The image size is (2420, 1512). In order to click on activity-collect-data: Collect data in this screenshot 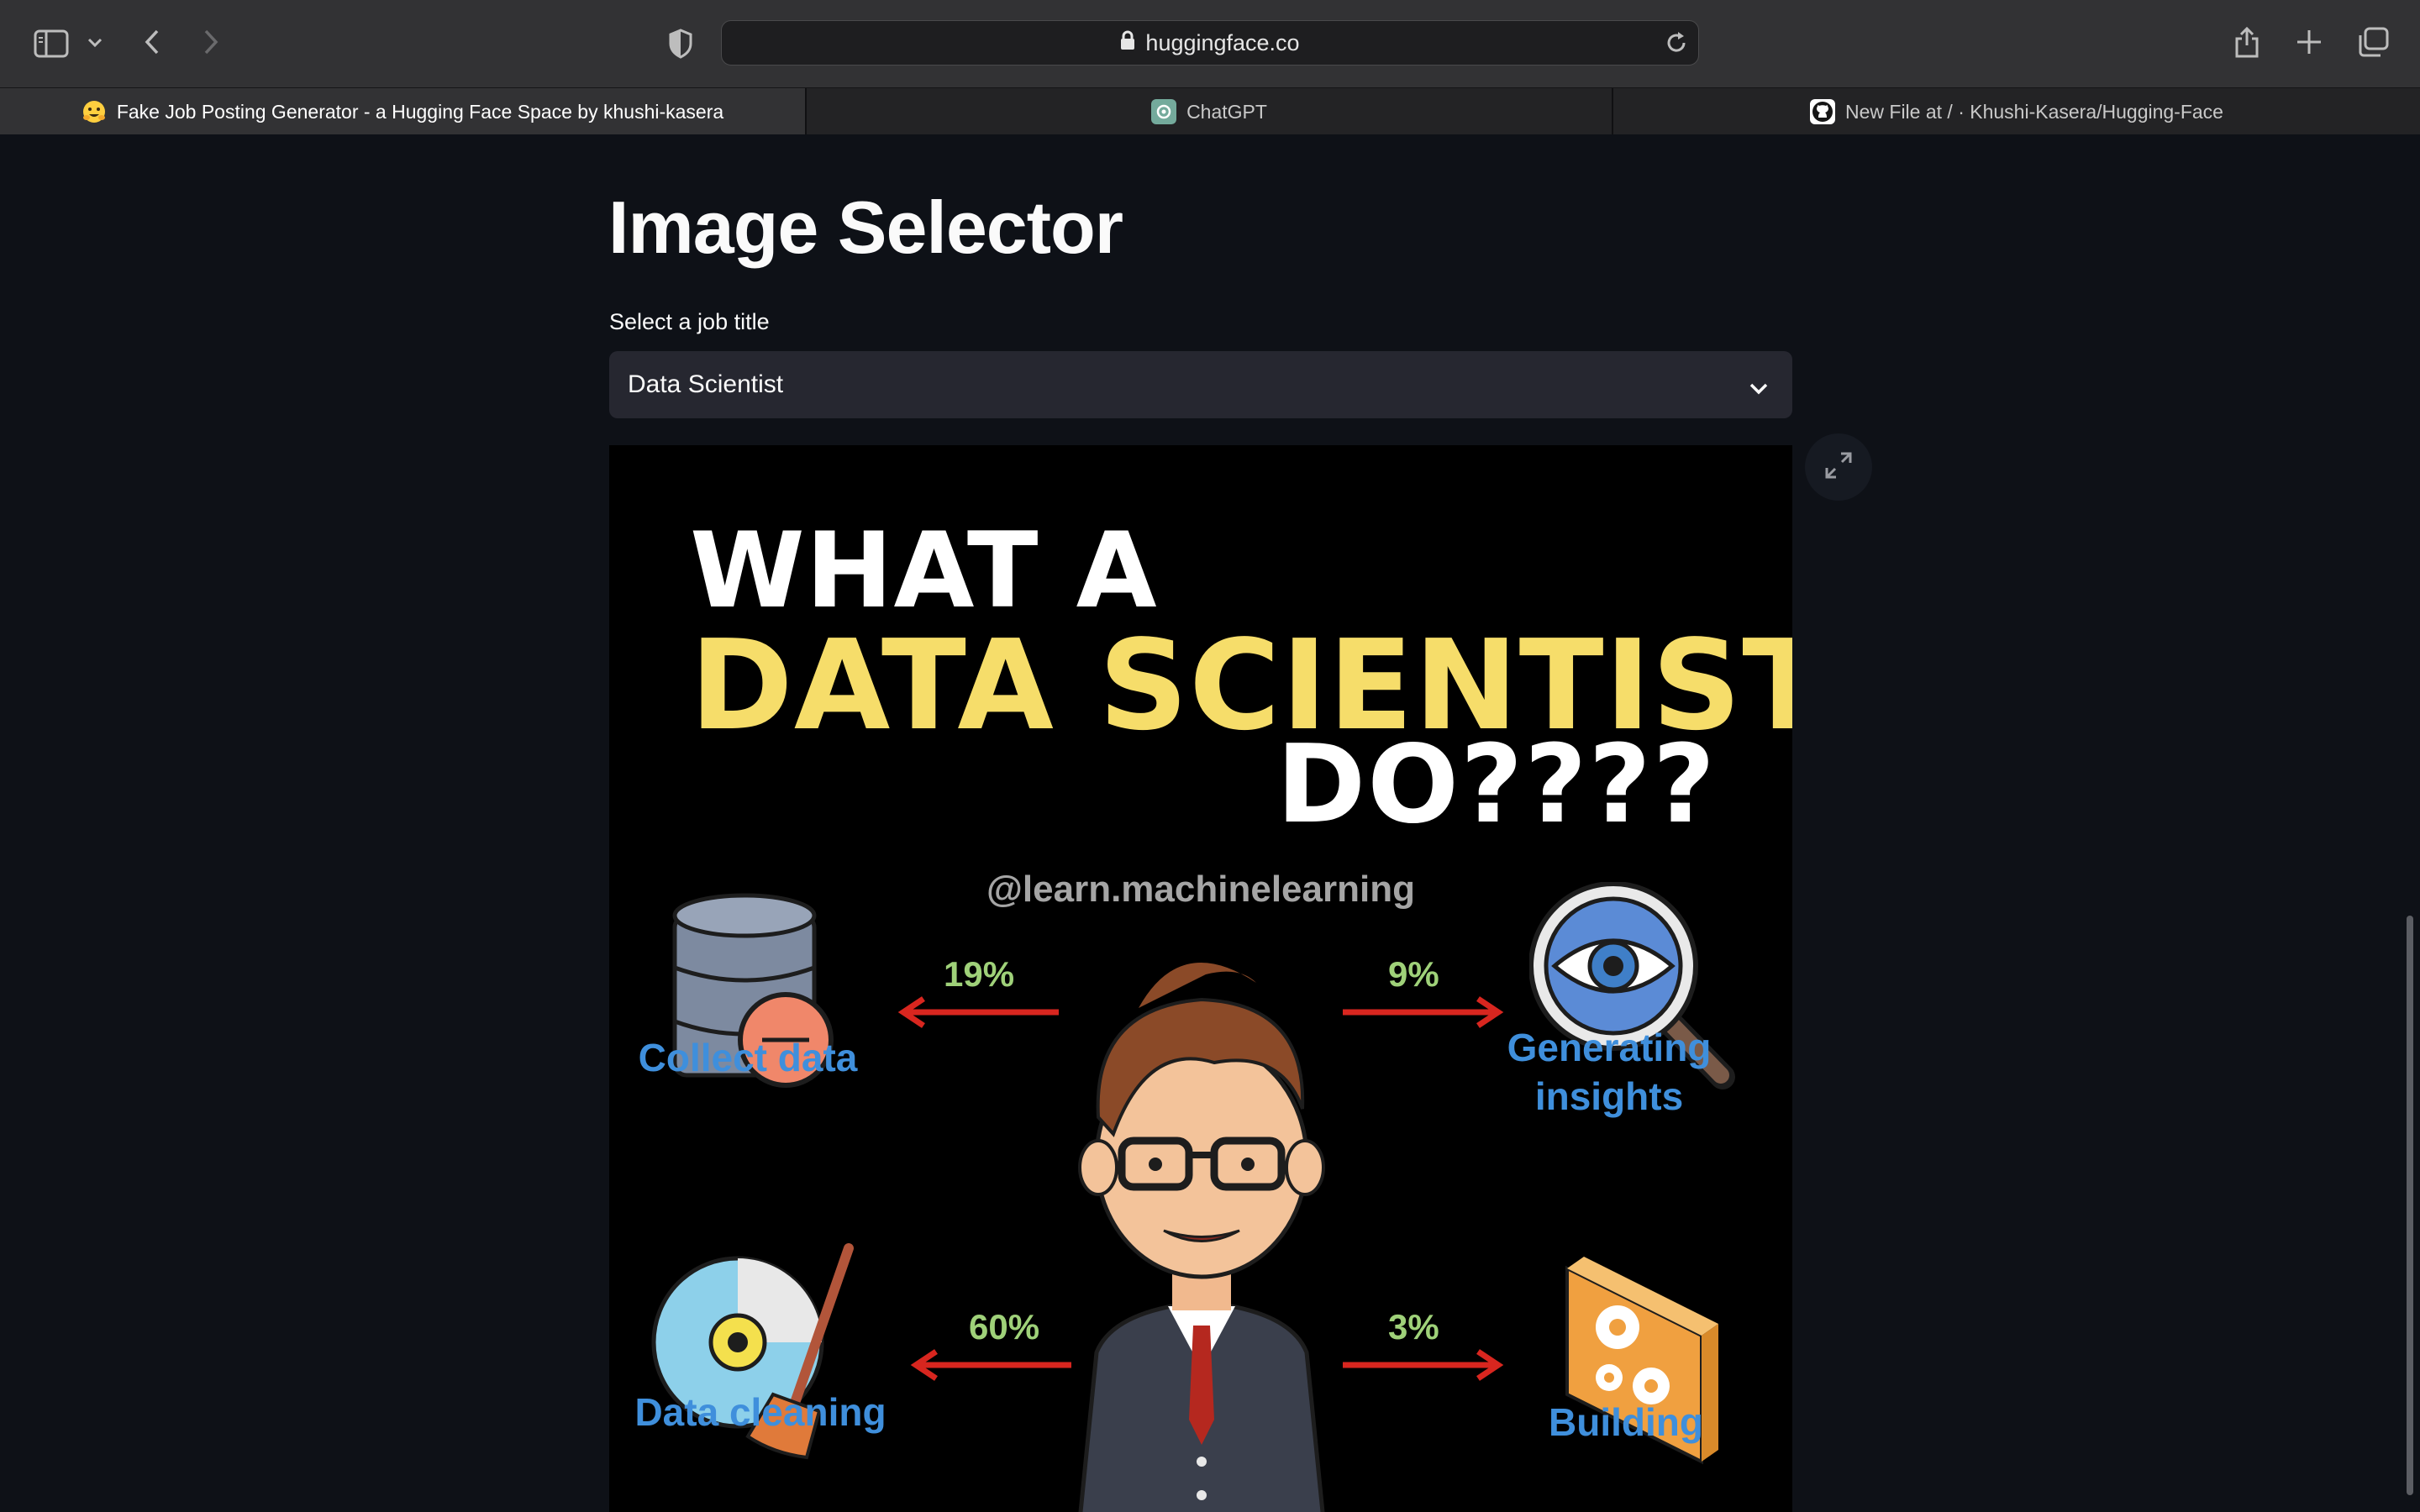, I will do `click(748, 1057)`.